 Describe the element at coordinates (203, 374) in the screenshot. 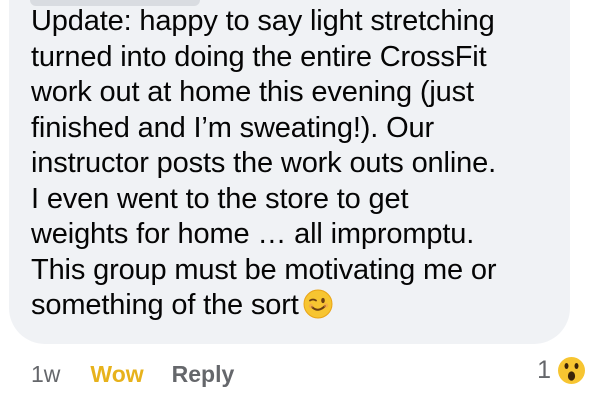

I see `reply-button: Reply` at that location.